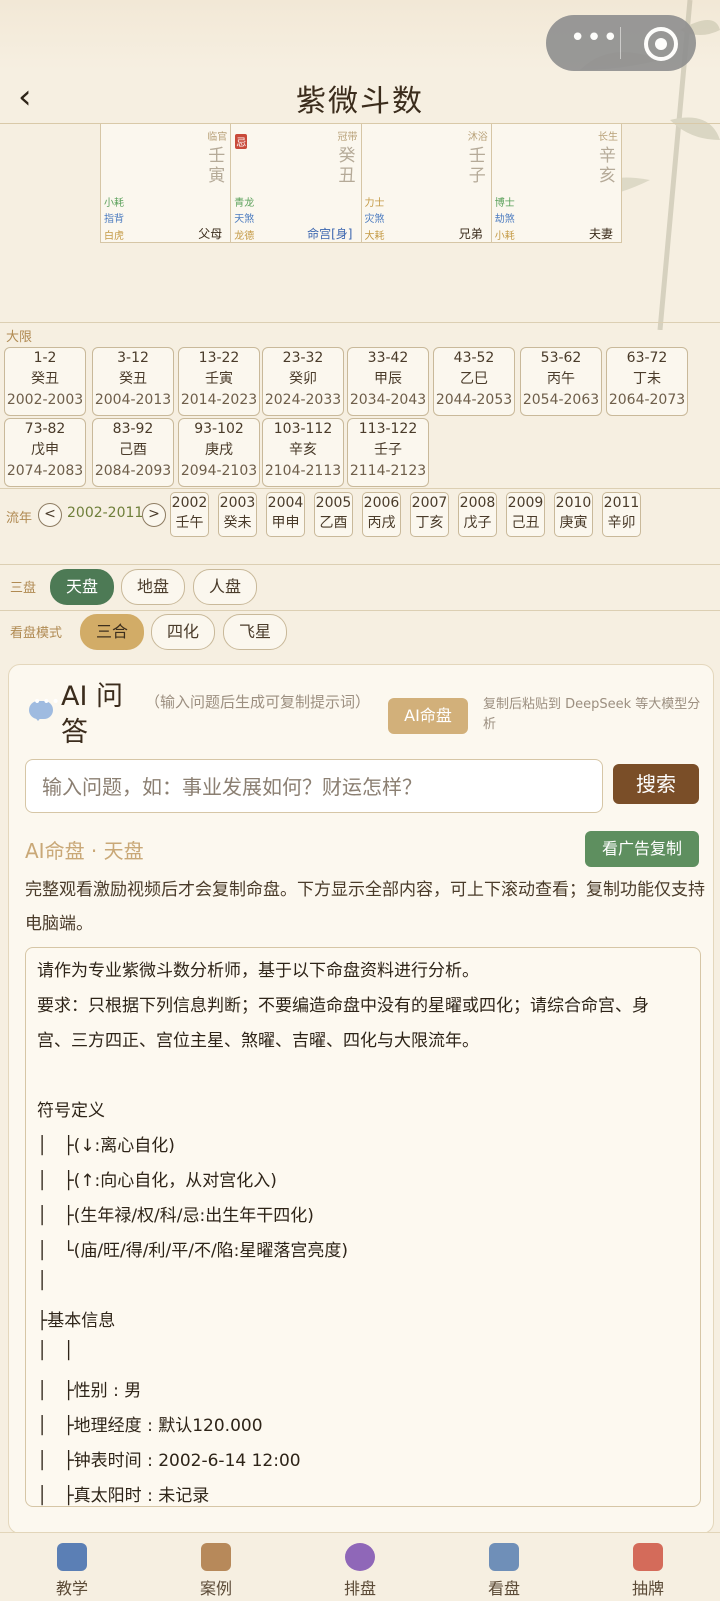 This screenshot has height=1601, width=720. What do you see at coordinates (44, 707) in the screenshot?
I see `chat-bubble-icon: •••` at bounding box center [44, 707].